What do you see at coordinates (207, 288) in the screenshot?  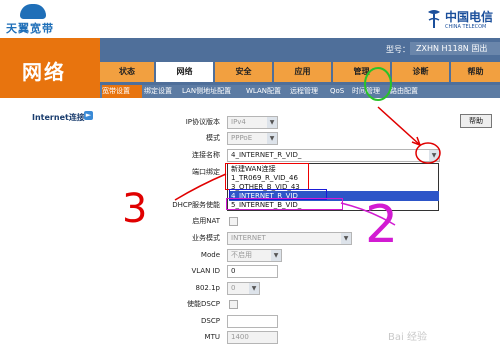 I see `dot1p-label: 802.1p` at bounding box center [207, 288].